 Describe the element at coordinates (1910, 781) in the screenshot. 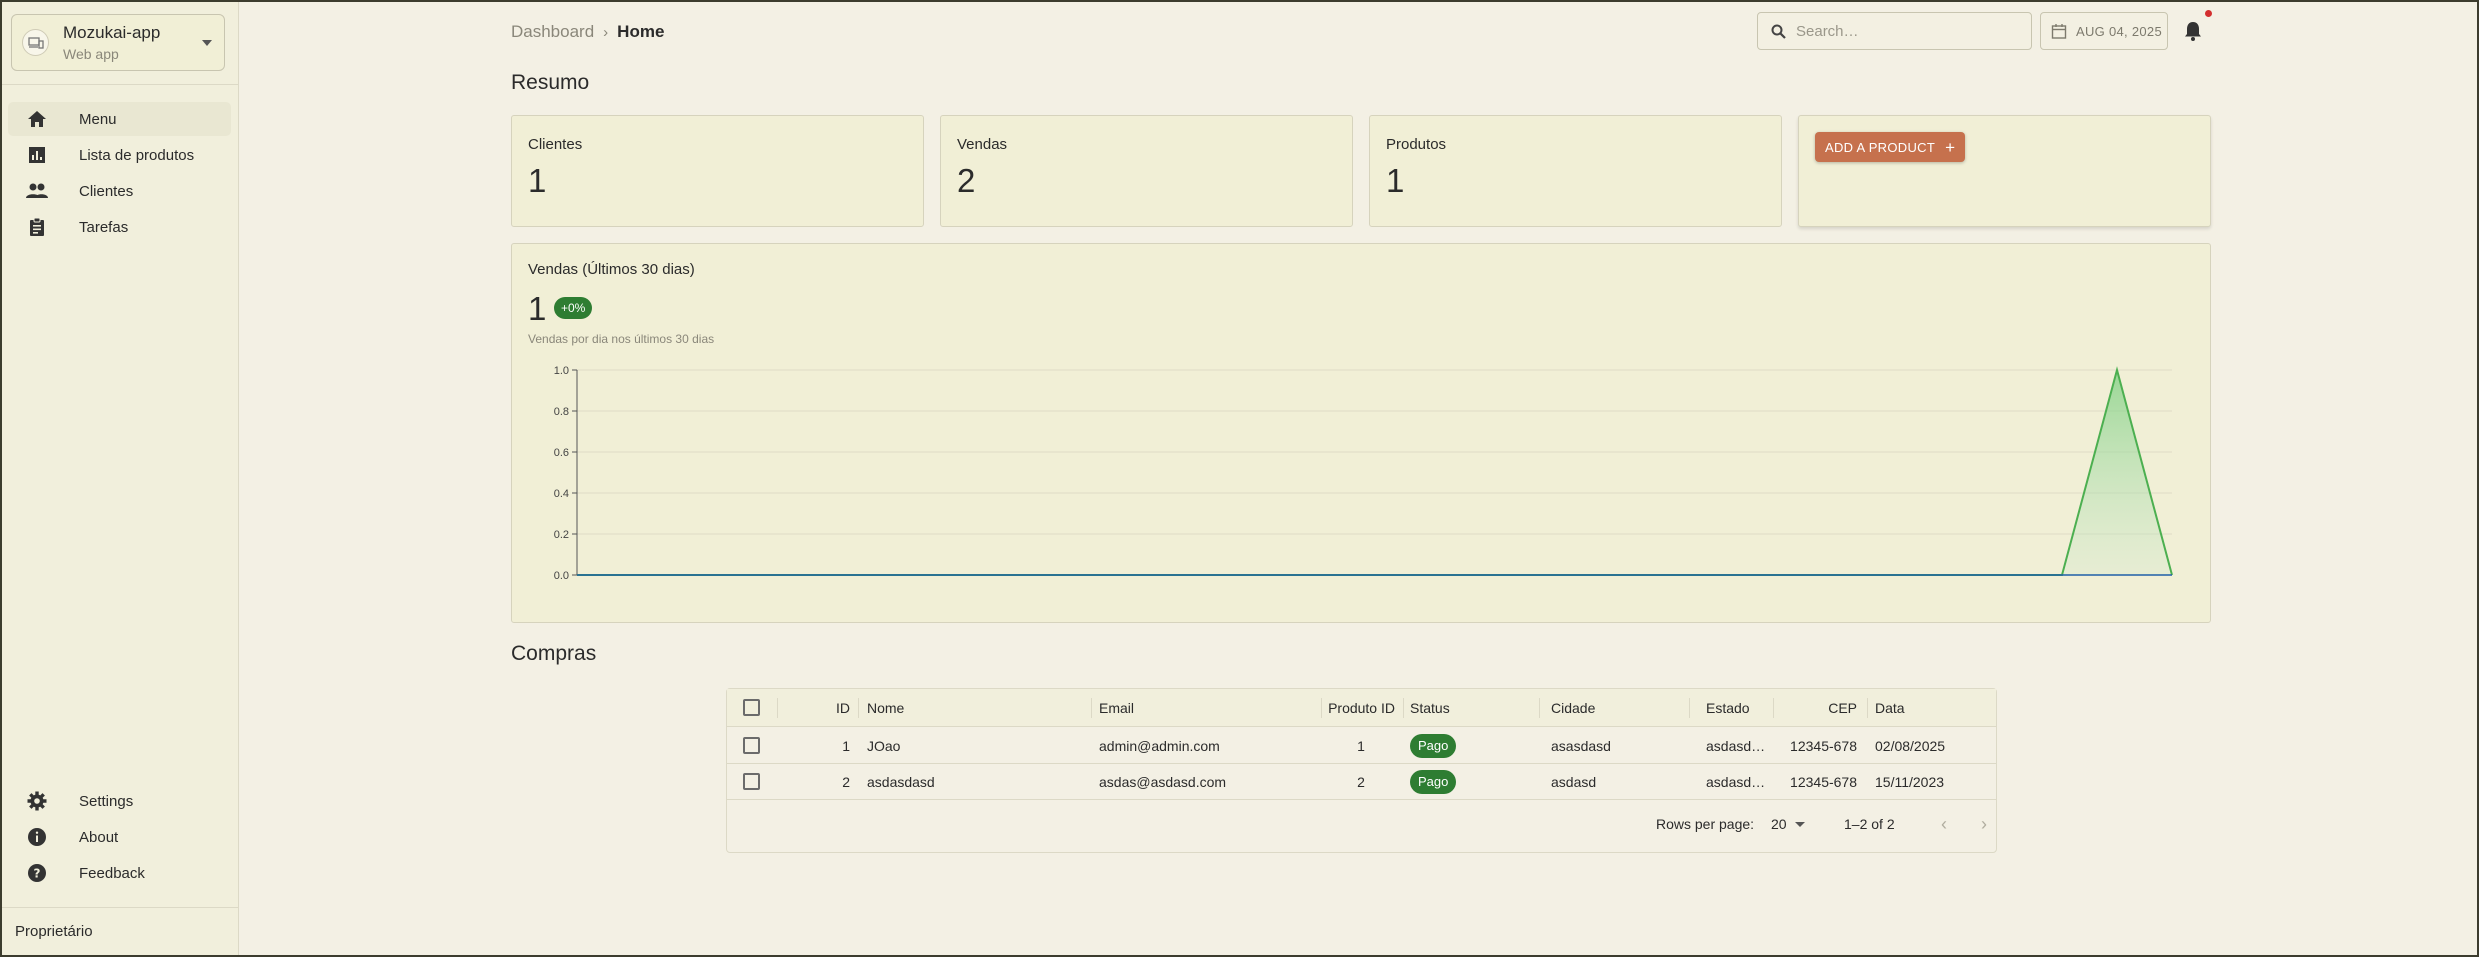

I see `cell-data: 15/11/2023` at that location.